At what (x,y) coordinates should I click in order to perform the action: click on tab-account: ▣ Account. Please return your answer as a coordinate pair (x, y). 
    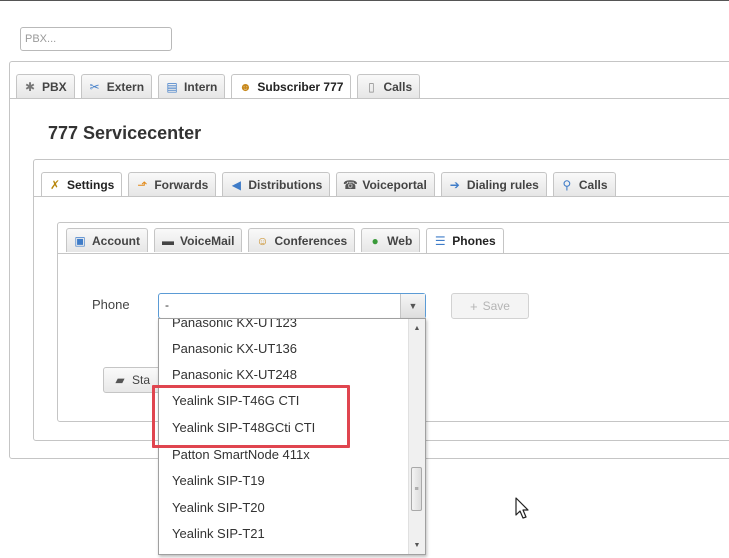
    Looking at the image, I should click on (107, 240).